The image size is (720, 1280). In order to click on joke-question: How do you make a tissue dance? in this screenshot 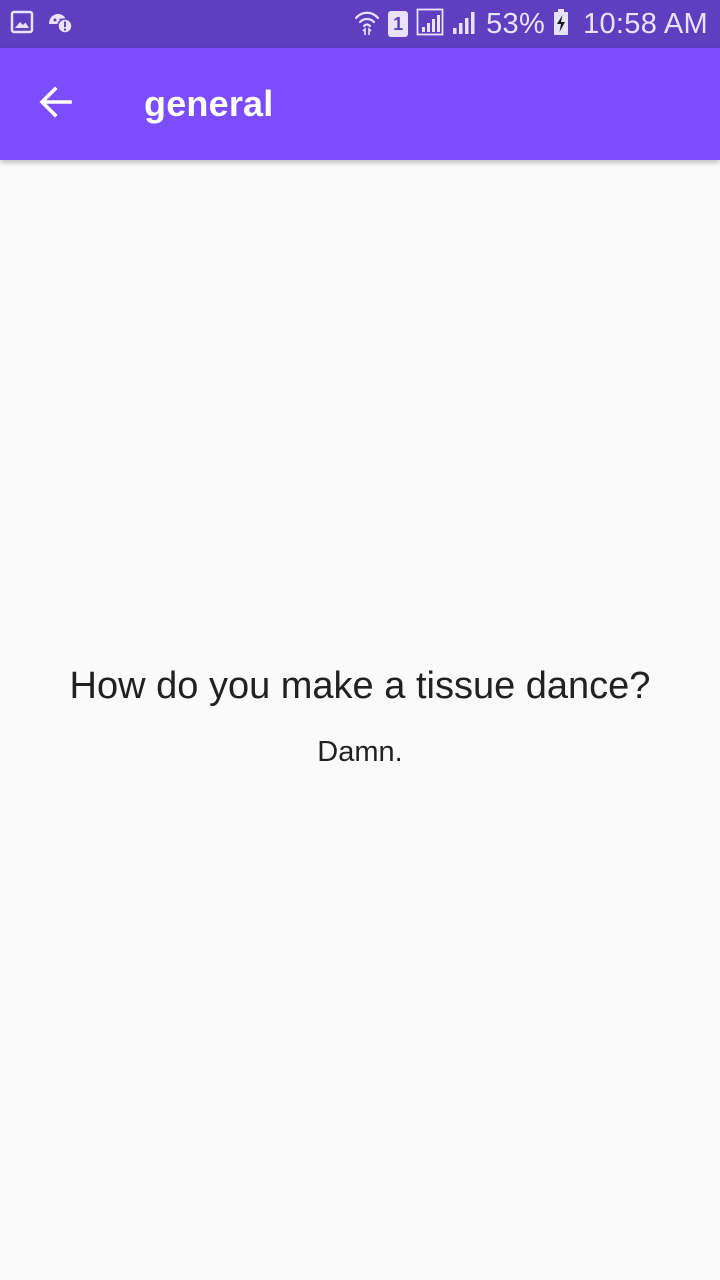, I will do `click(360, 686)`.